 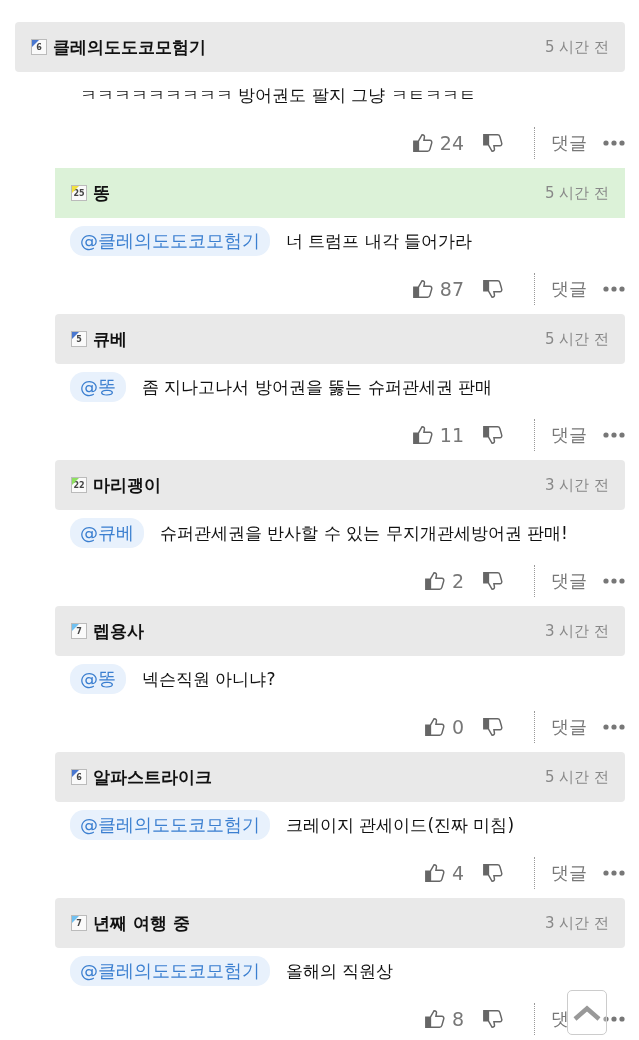 I want to click on arrow-up-icon, so click(x=587, y=1012).